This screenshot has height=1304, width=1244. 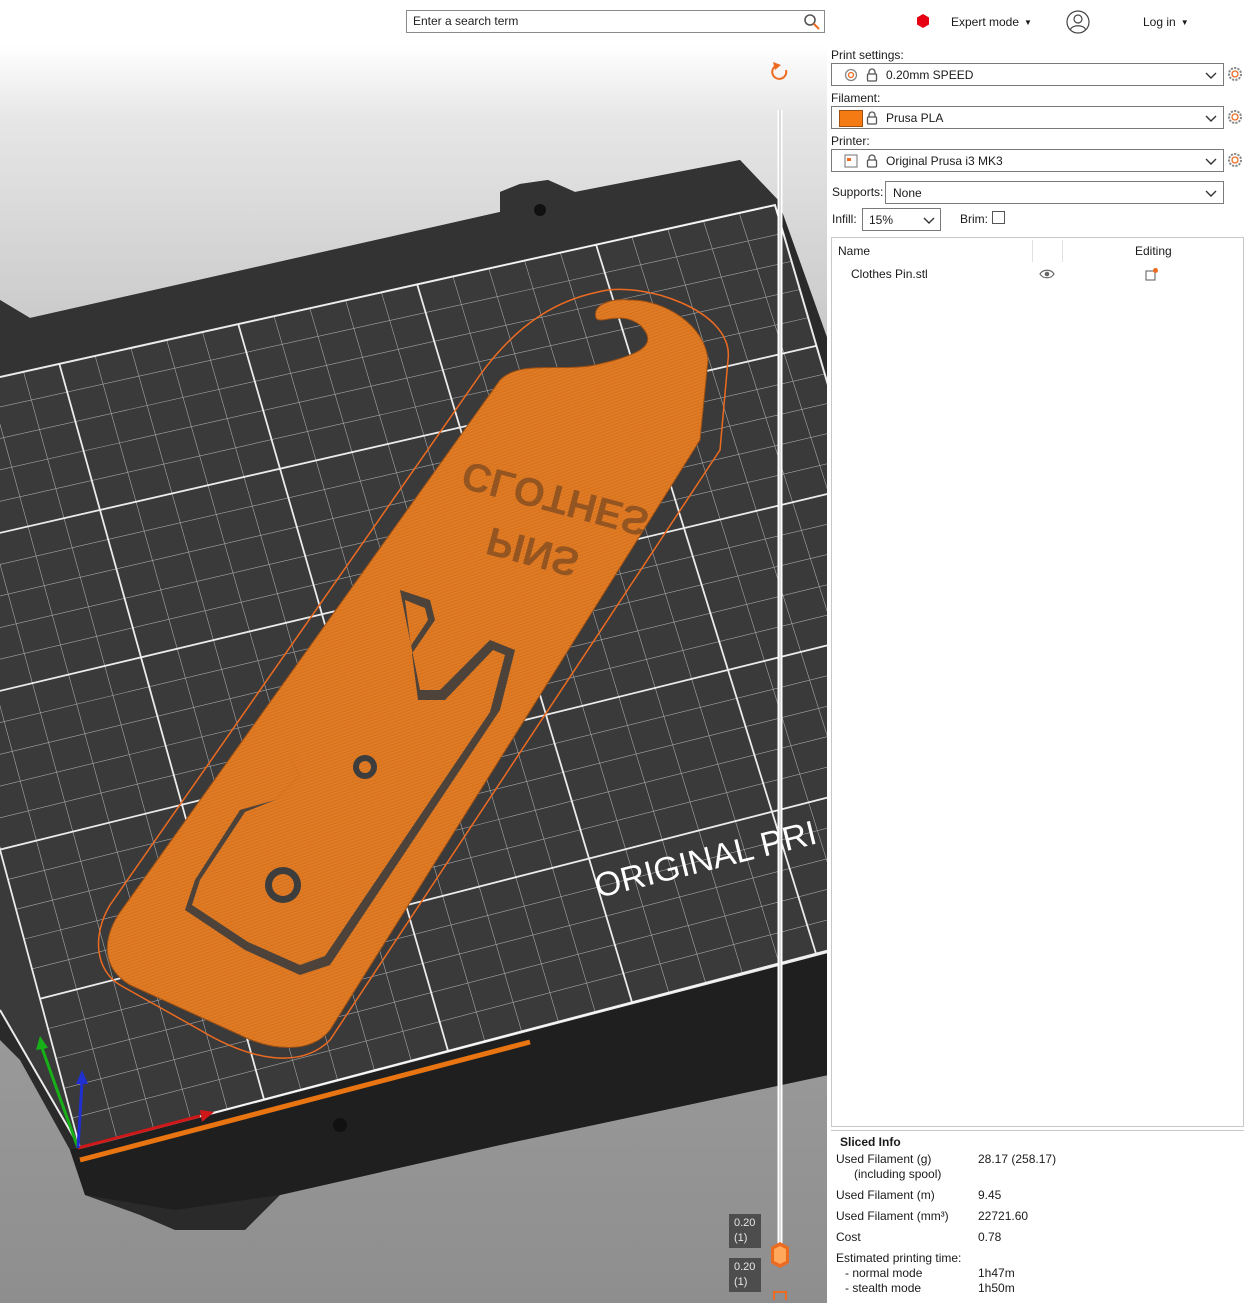 I want to click on sliced-info-key: Used Filament (m), so click(x=885, y=1195).